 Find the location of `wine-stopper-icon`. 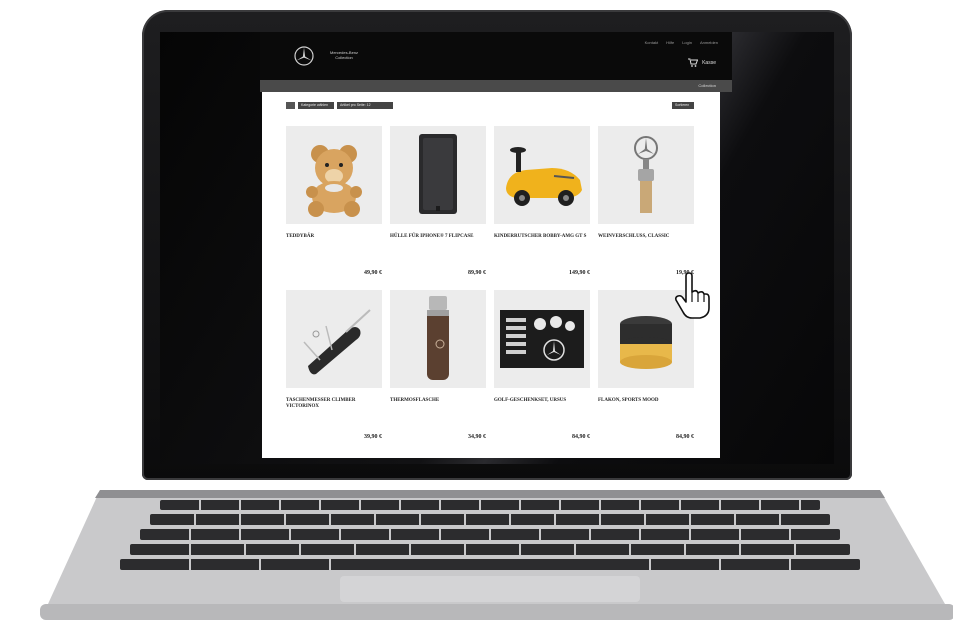

wine-stopper-icon is located at coordinates (646, 174).